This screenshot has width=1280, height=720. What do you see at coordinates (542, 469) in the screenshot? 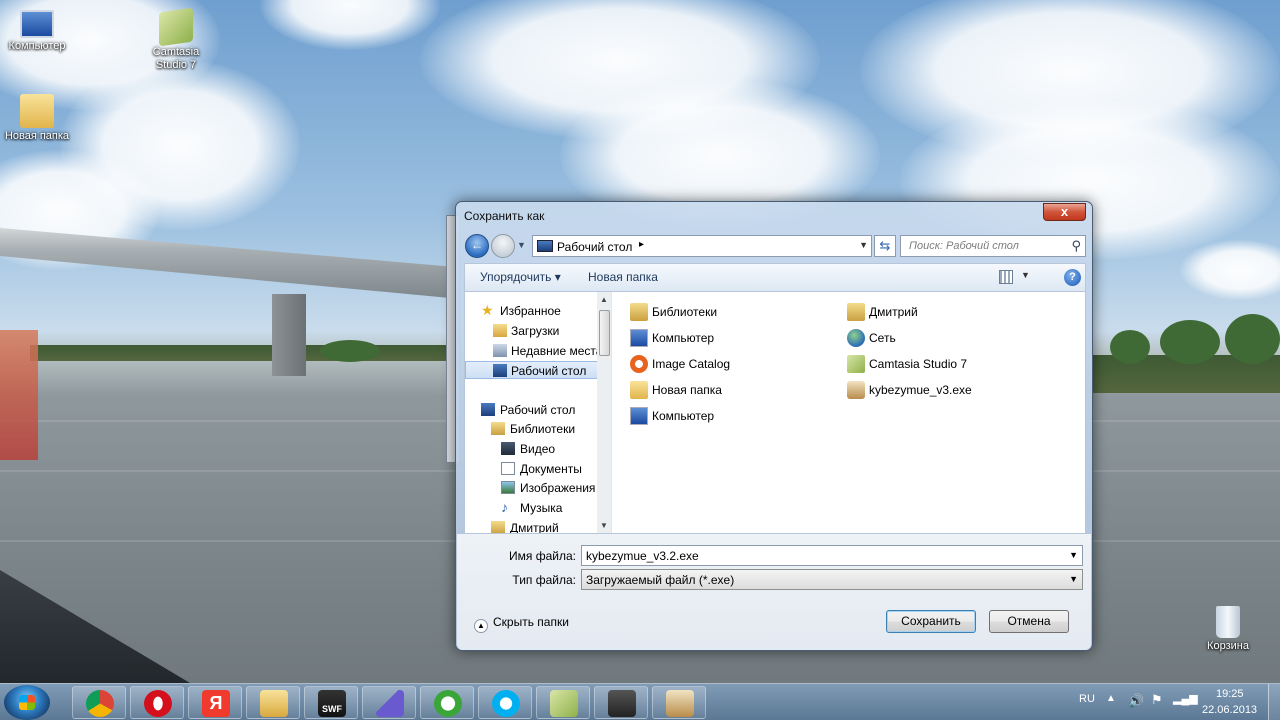
I see `nav-item-documents: Документы` at bounding box center [542, 469].